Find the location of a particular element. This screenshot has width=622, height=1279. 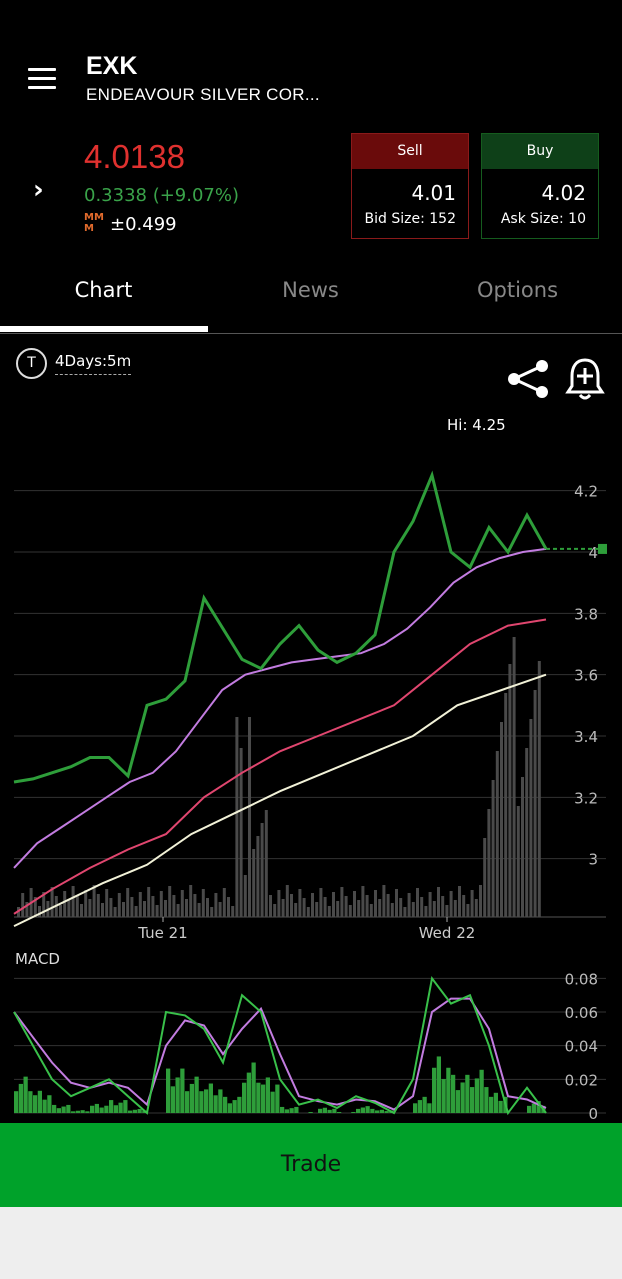

sell-label: Sell is located at coordinates (410, 151).